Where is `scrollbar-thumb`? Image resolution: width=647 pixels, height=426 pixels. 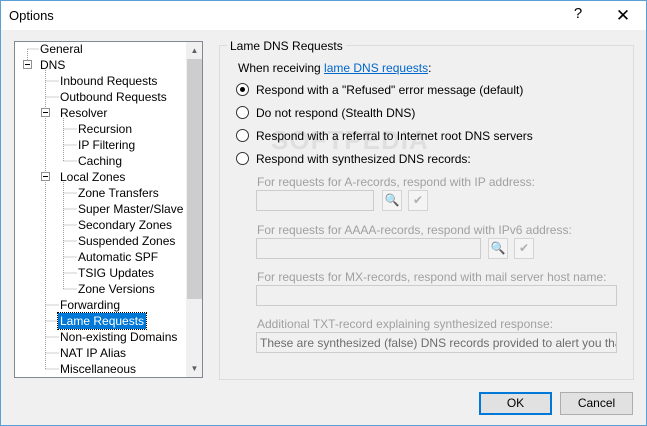
scrollbar-thumb is located at coordinates (194, 179).